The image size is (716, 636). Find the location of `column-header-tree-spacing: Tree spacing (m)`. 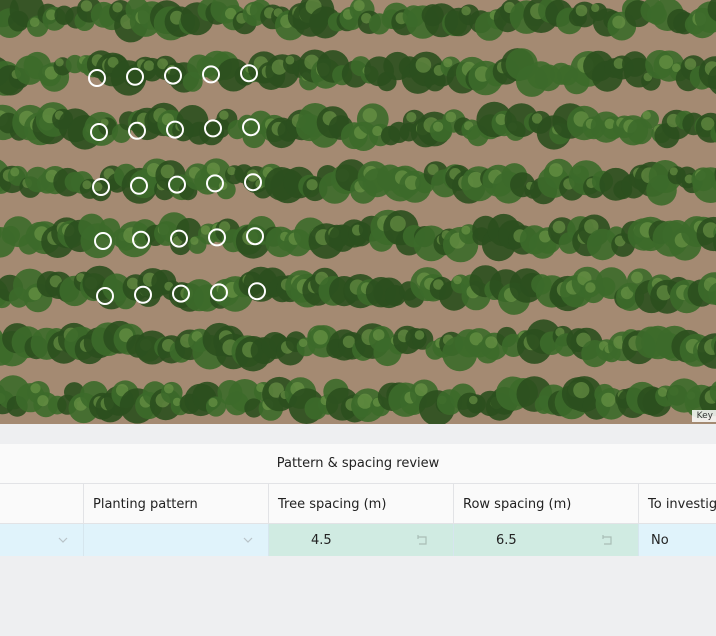

column-header-tree-spacing: Tree spacing (m) is located at coordinates (360, 504).